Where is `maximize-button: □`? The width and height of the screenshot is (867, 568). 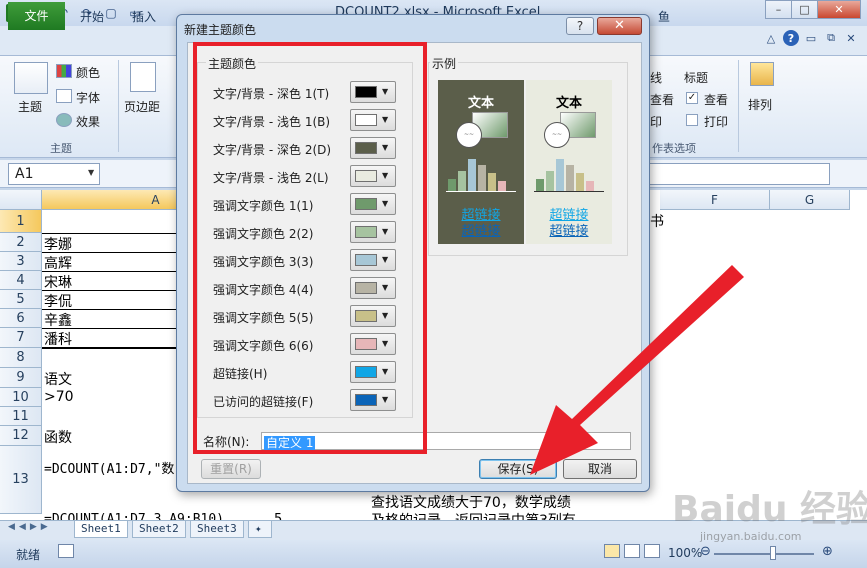
maximize-button: □ is located at coordinates (804, 9).